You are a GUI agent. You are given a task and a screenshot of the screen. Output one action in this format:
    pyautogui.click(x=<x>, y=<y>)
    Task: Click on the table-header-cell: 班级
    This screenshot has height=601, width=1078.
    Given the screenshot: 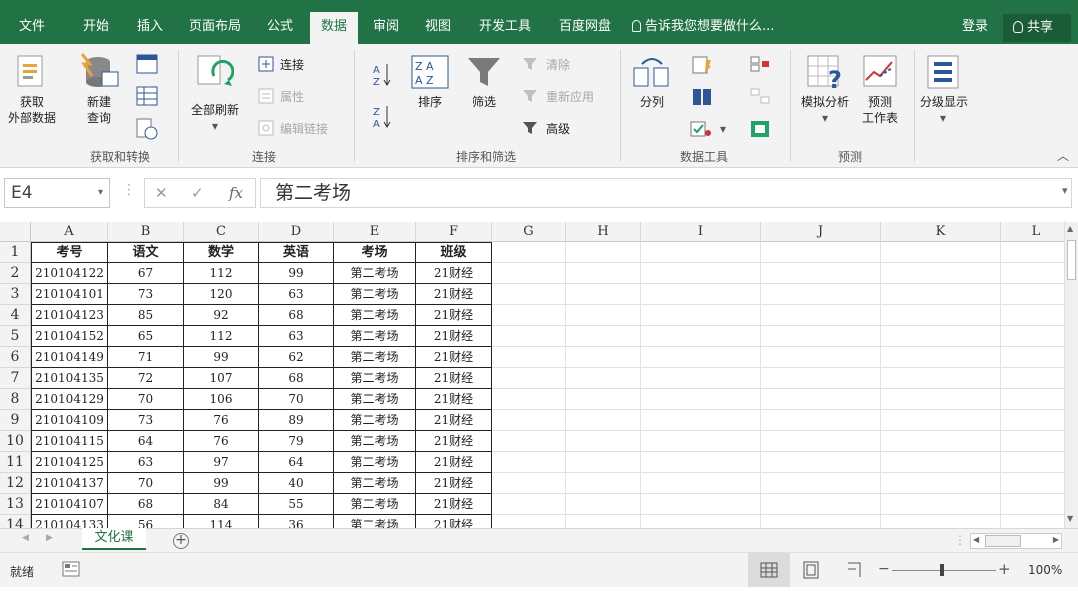 What is the action you would take?
    pyautogui.click(x=454, y=252)
    